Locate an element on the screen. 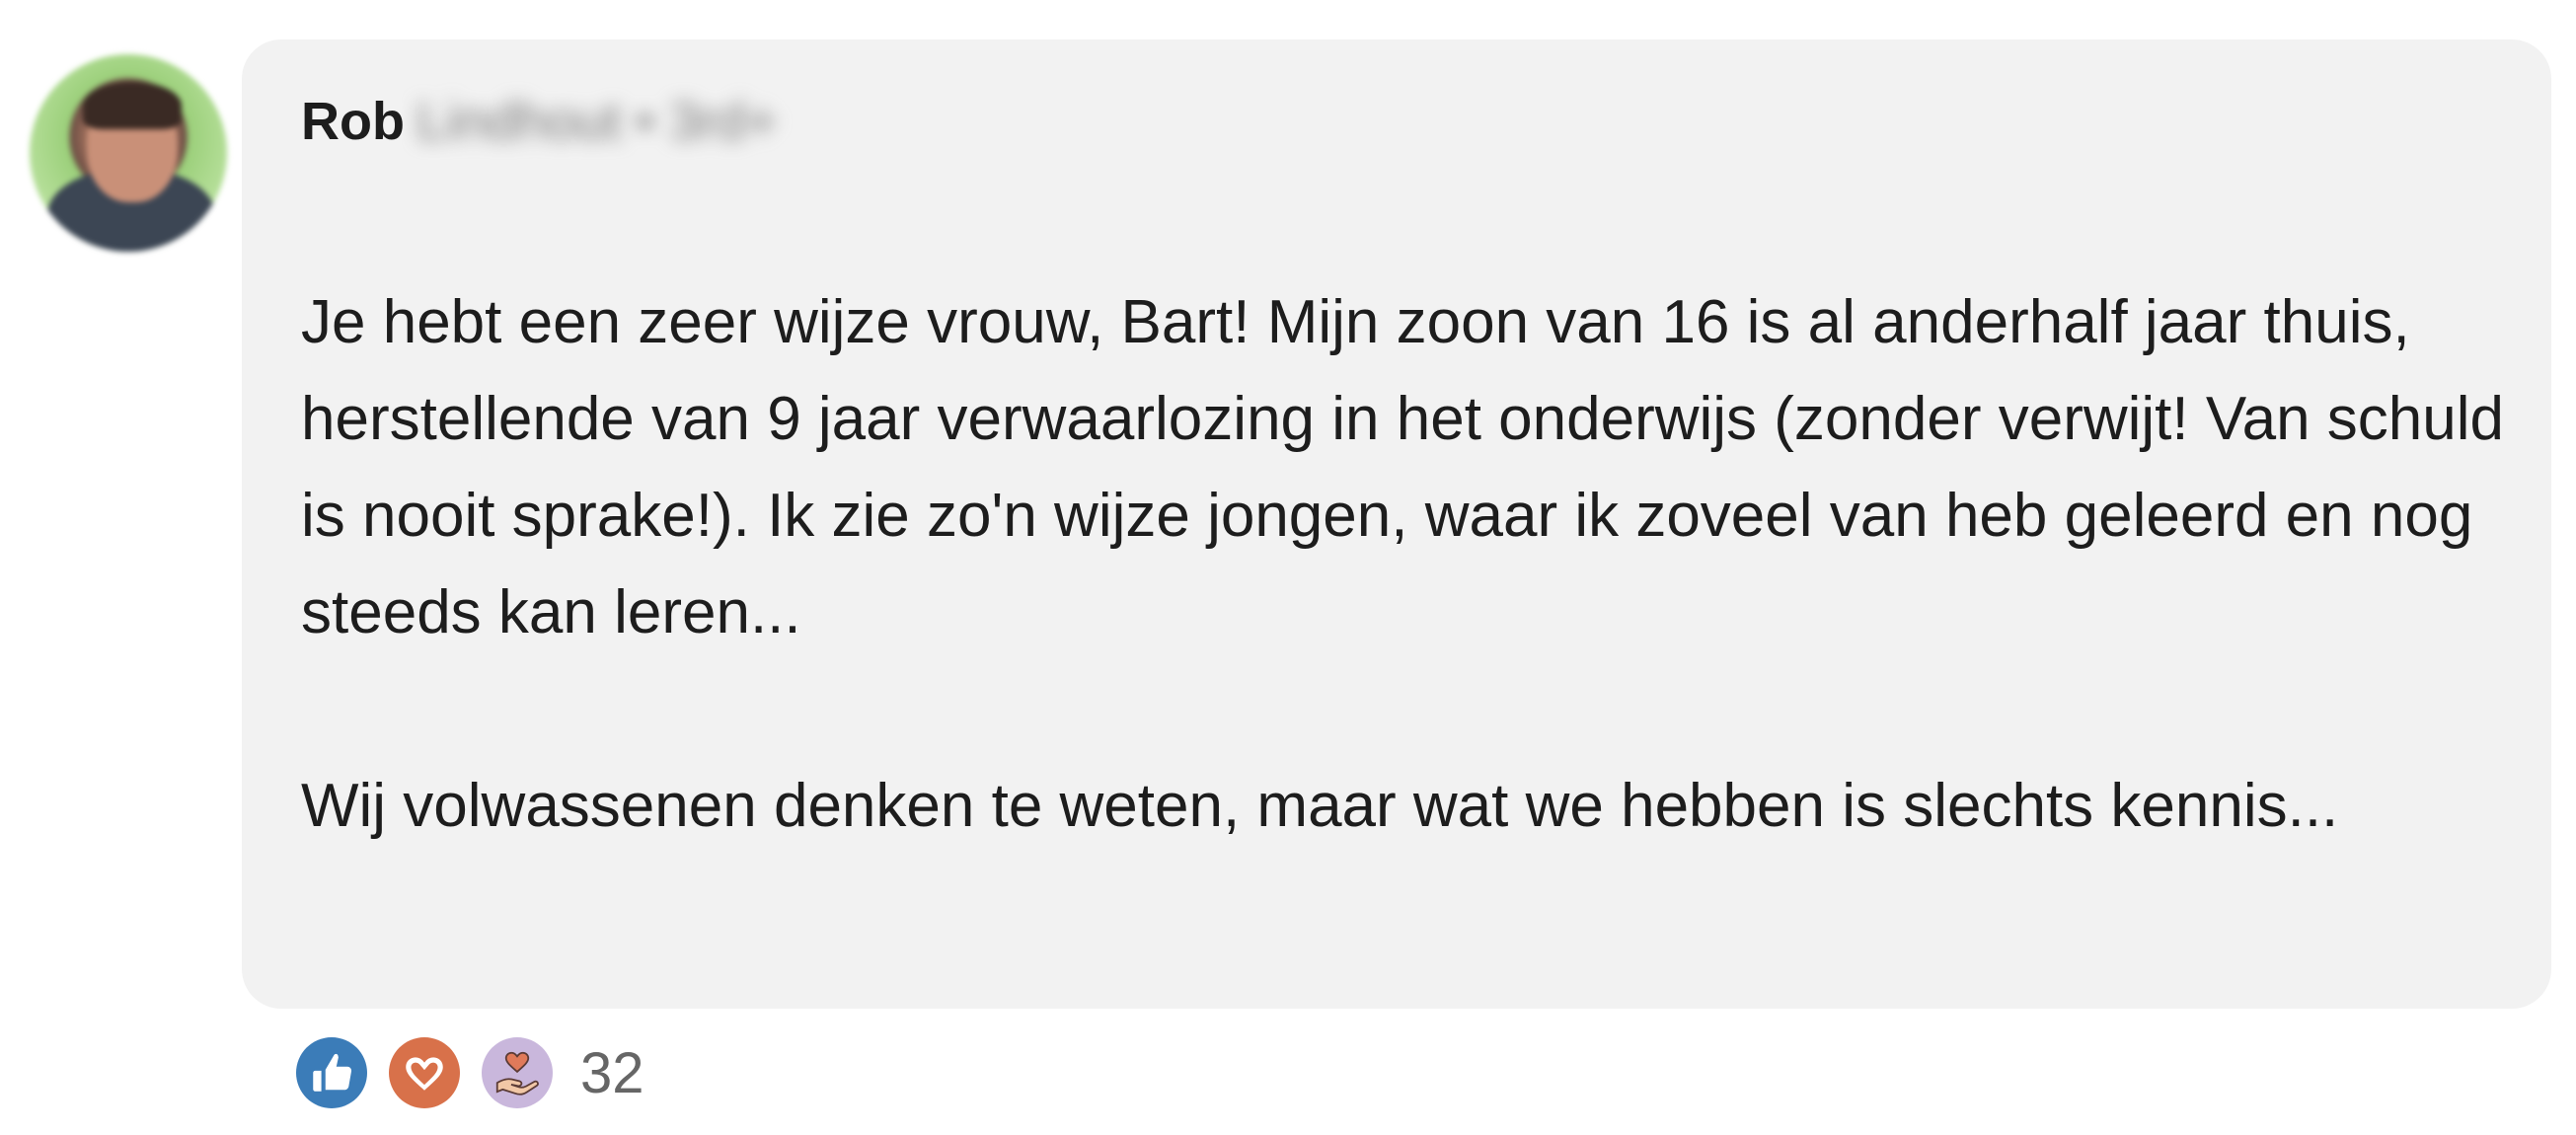 Image resolution: width=2576 pixels, height=1135 pixels. author-blurred-details: Lindhout • 3rd+ is located at coordinates (597, 121).